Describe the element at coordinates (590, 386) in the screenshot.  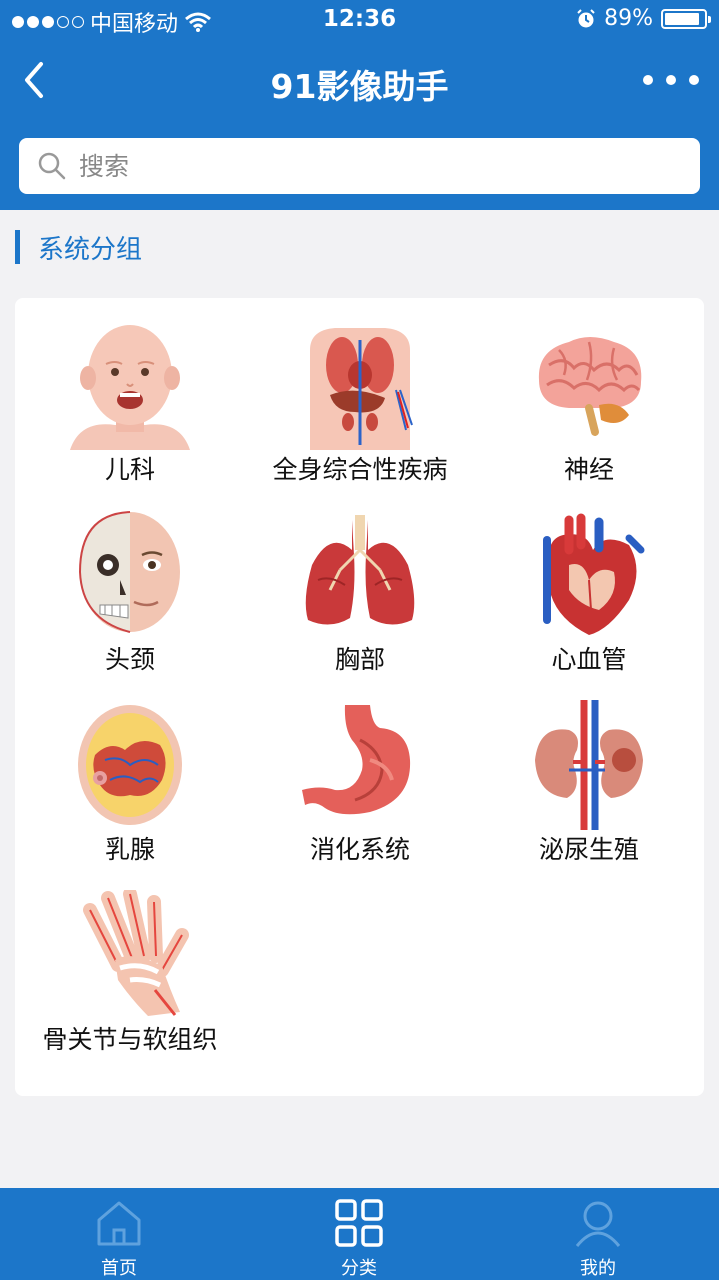
I see `brain-icon` at that location.